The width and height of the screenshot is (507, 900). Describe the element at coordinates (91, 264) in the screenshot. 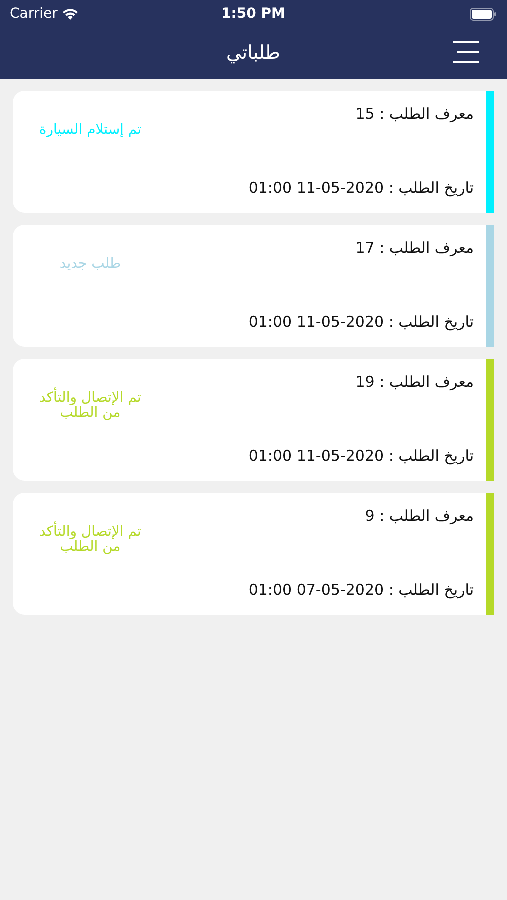

I see `order-status: طلب جديد` at that location.